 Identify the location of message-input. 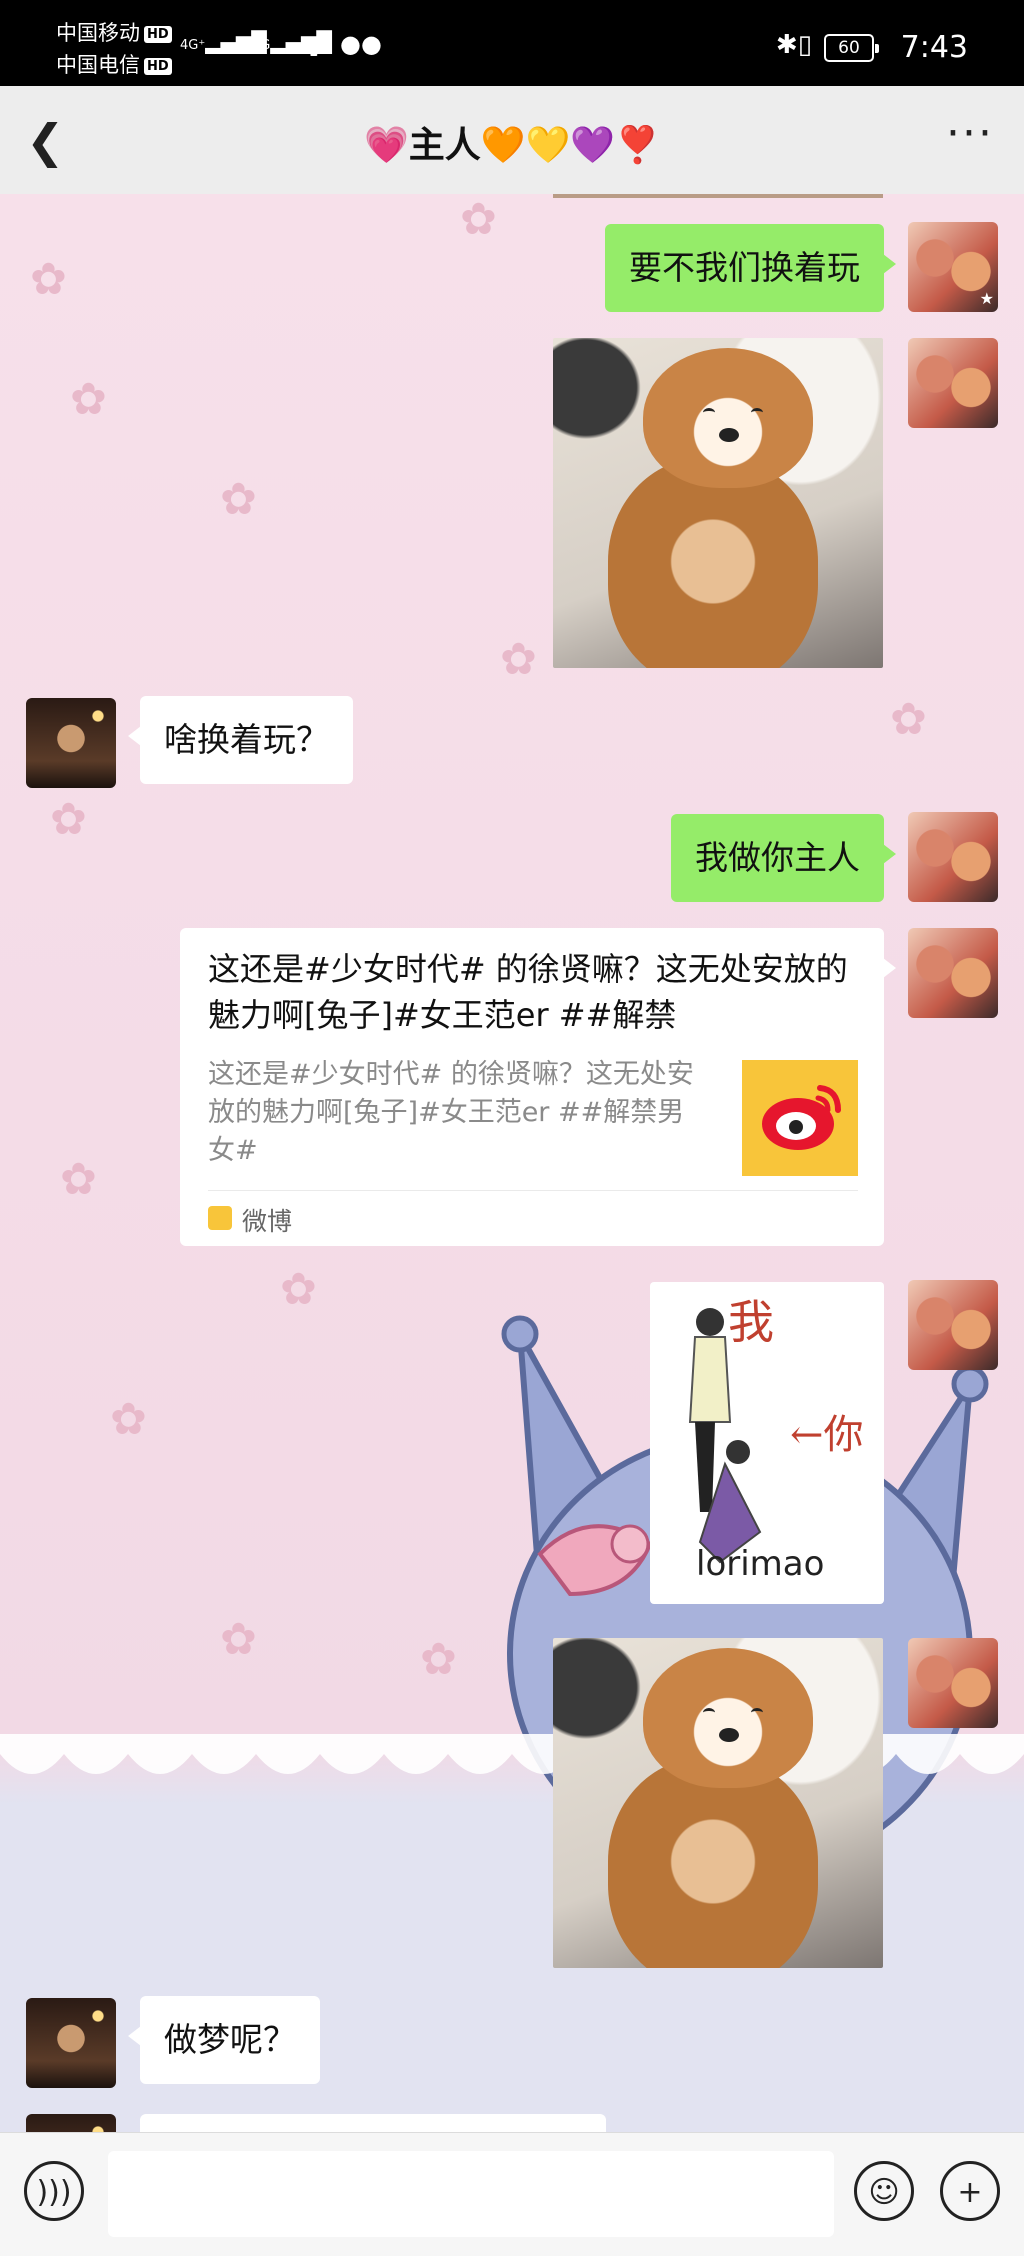
(471, 2194).